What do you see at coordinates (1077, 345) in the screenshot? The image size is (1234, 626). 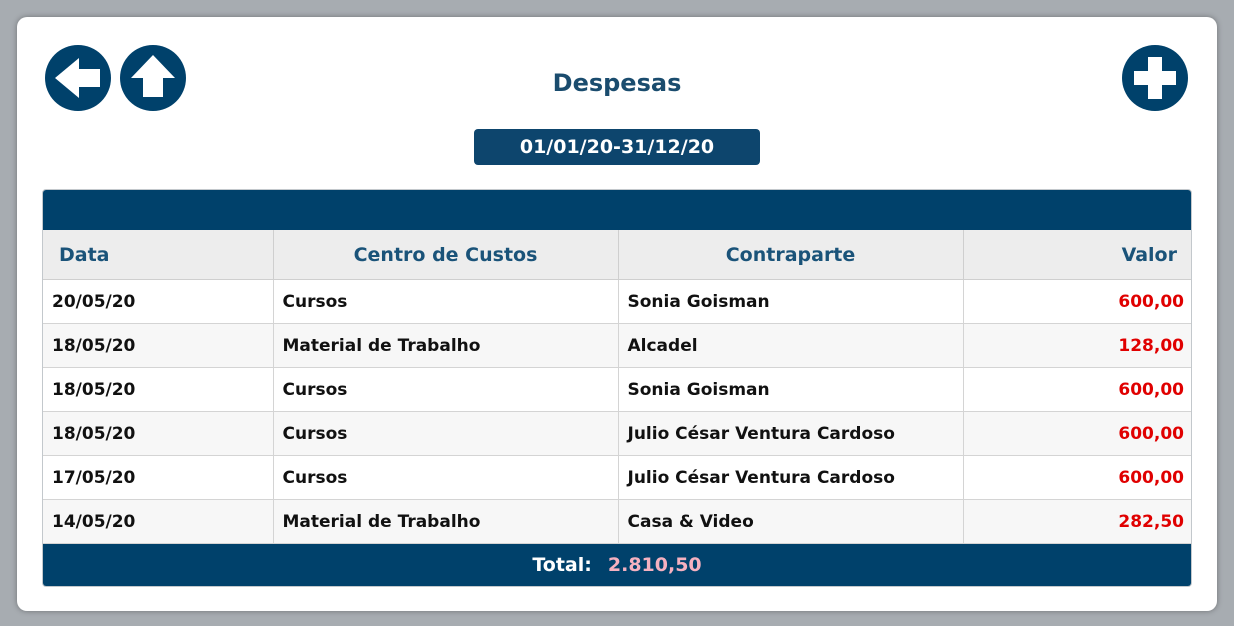 I see `cell-valor: 128,00` at bounding box center [1077, 345].